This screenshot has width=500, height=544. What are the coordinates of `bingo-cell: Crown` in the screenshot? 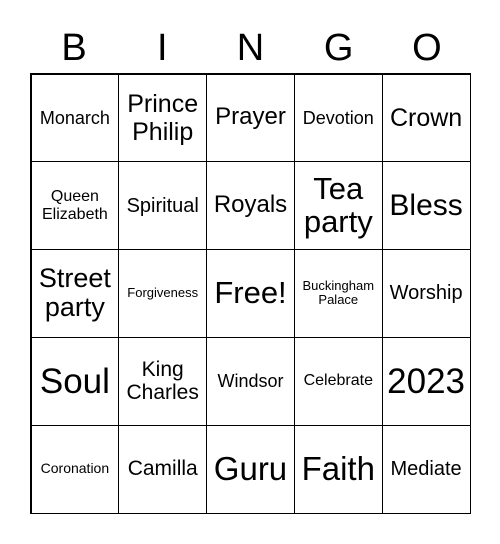 It's located at (426, 118).